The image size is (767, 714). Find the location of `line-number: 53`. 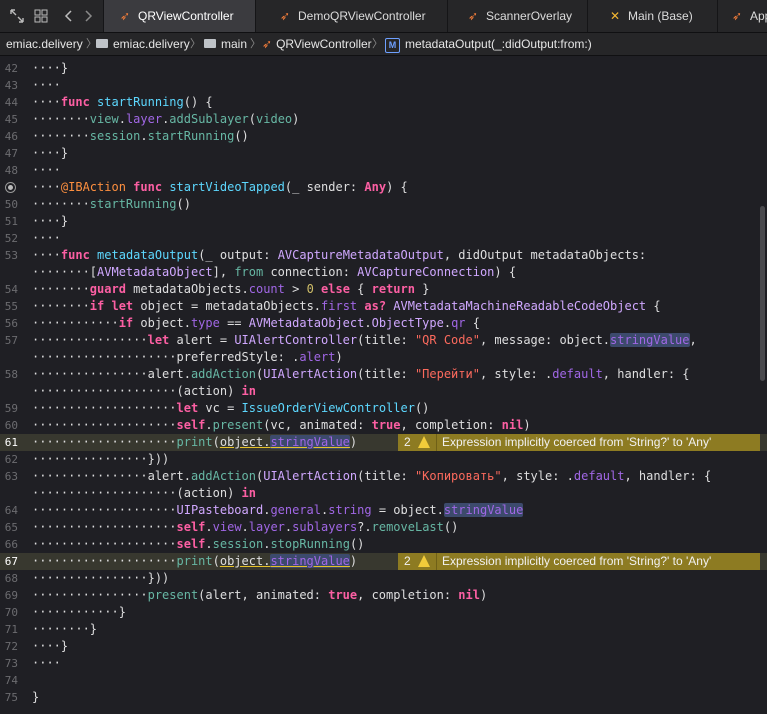

line-number: 53 is located at coordinates (11, 255).